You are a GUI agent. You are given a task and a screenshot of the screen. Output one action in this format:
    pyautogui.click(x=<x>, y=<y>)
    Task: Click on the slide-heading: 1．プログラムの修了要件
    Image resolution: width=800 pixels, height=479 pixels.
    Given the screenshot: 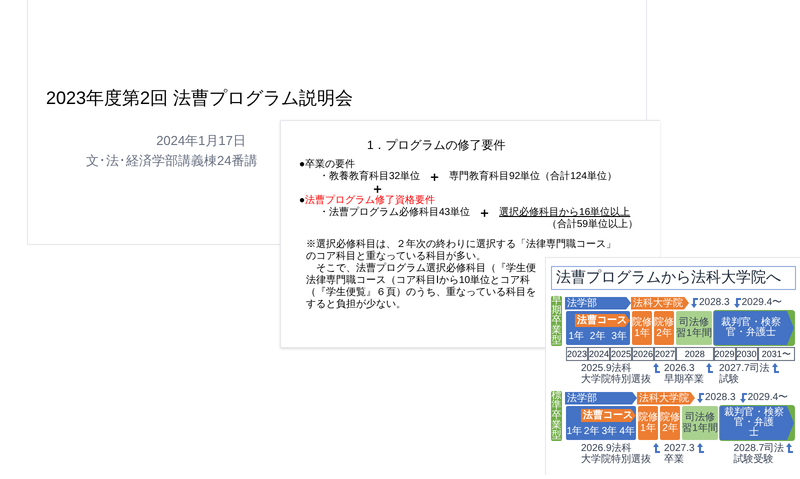 What is the action you would take?
    pyautogui.click(x=436, y=145)
    